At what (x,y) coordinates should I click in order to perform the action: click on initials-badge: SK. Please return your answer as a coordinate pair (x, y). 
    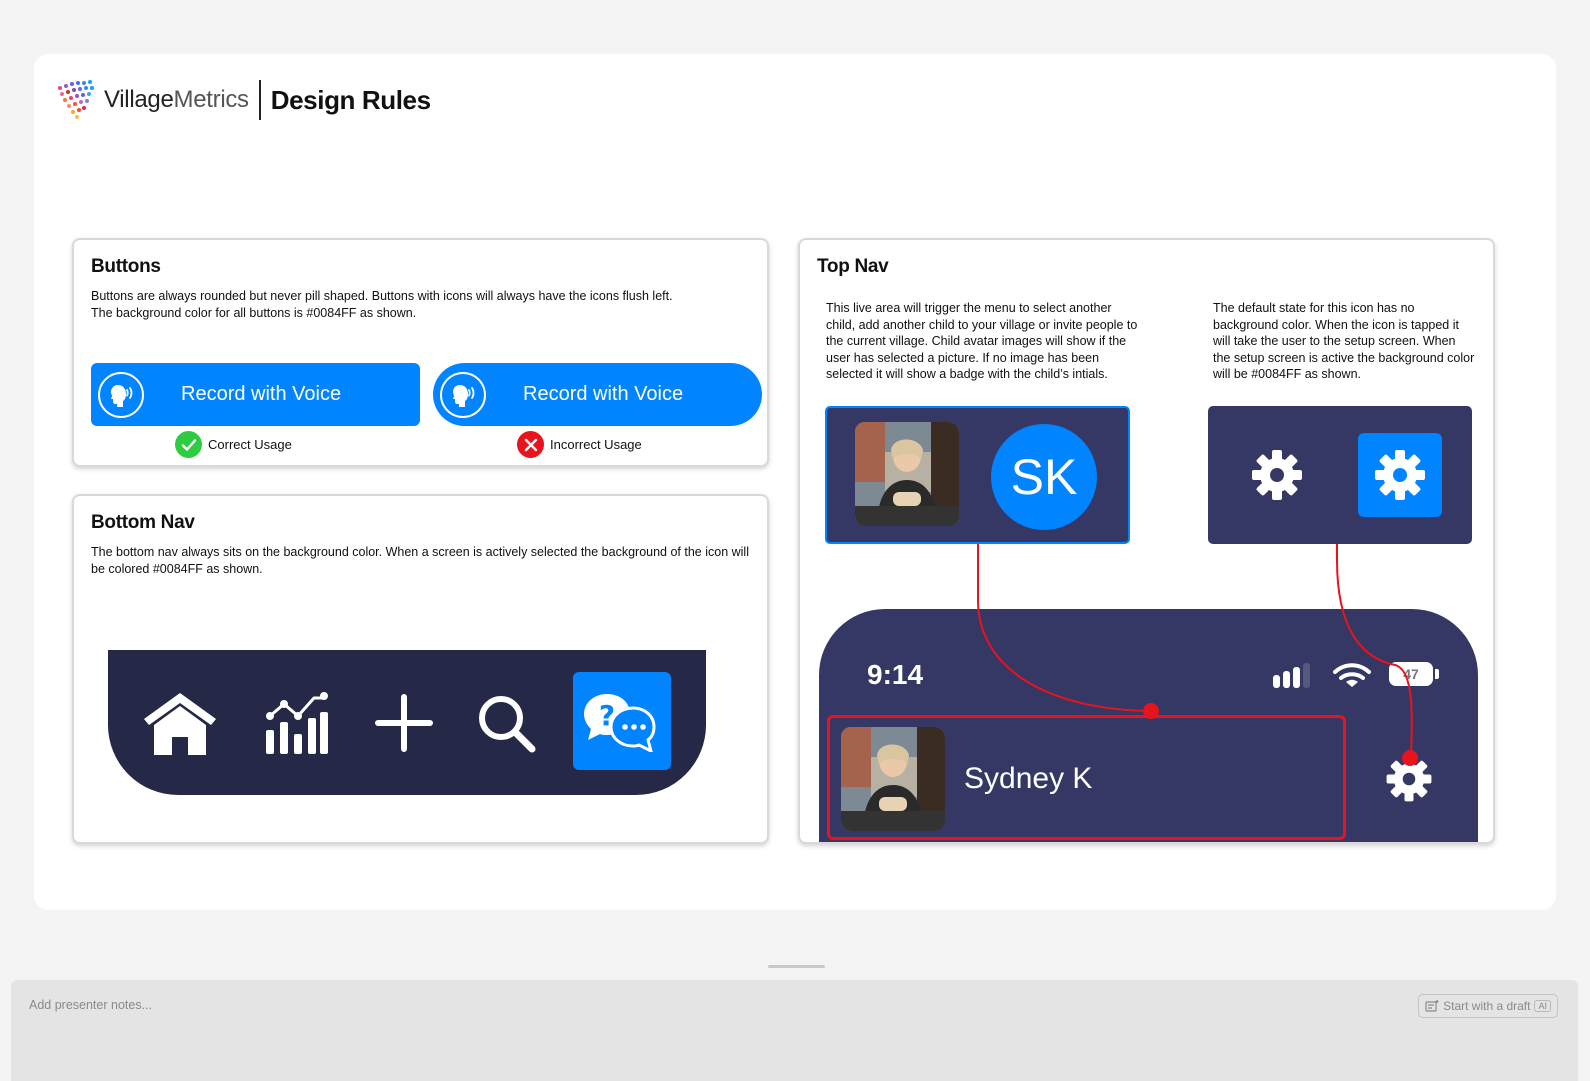
    Looking at the image, I should click on (1044, 477).